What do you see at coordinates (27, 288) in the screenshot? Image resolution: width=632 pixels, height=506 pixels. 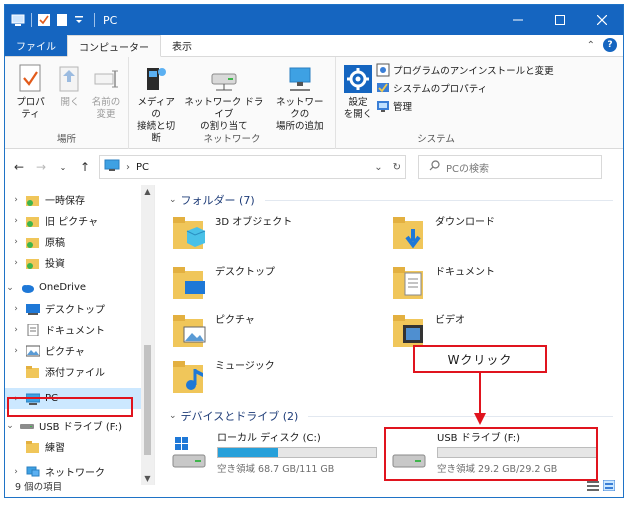 I see `cloud-icon` at bounding box center [27, 288].